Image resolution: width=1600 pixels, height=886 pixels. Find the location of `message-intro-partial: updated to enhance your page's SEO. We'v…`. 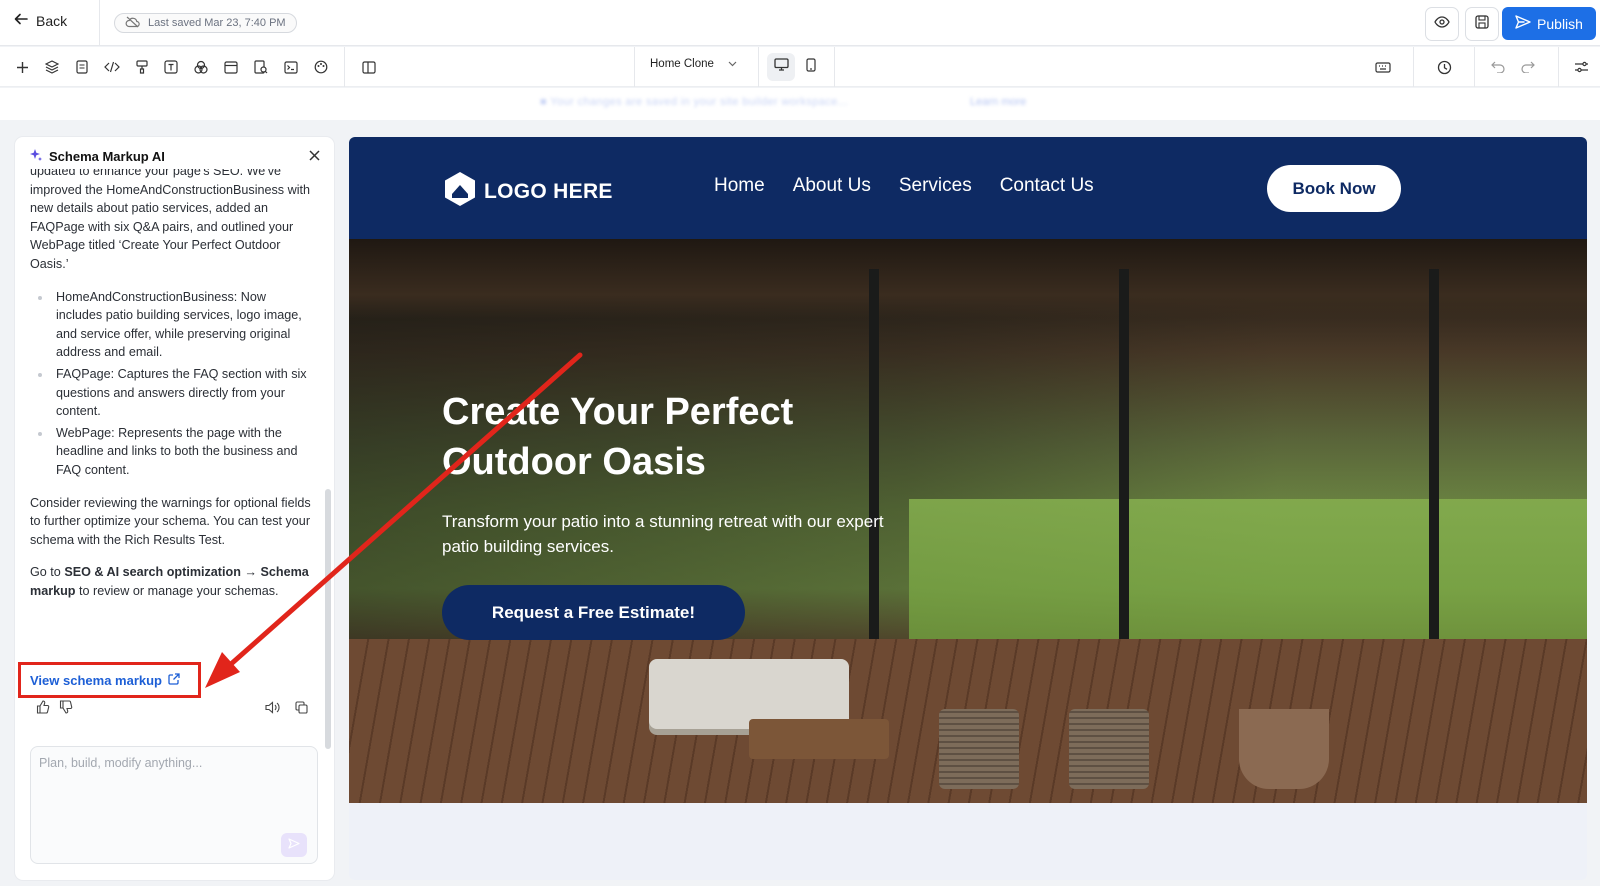

message-intro-partial: updated to enhance your page's SEO. We'v… is located at coordinates (156, 173).